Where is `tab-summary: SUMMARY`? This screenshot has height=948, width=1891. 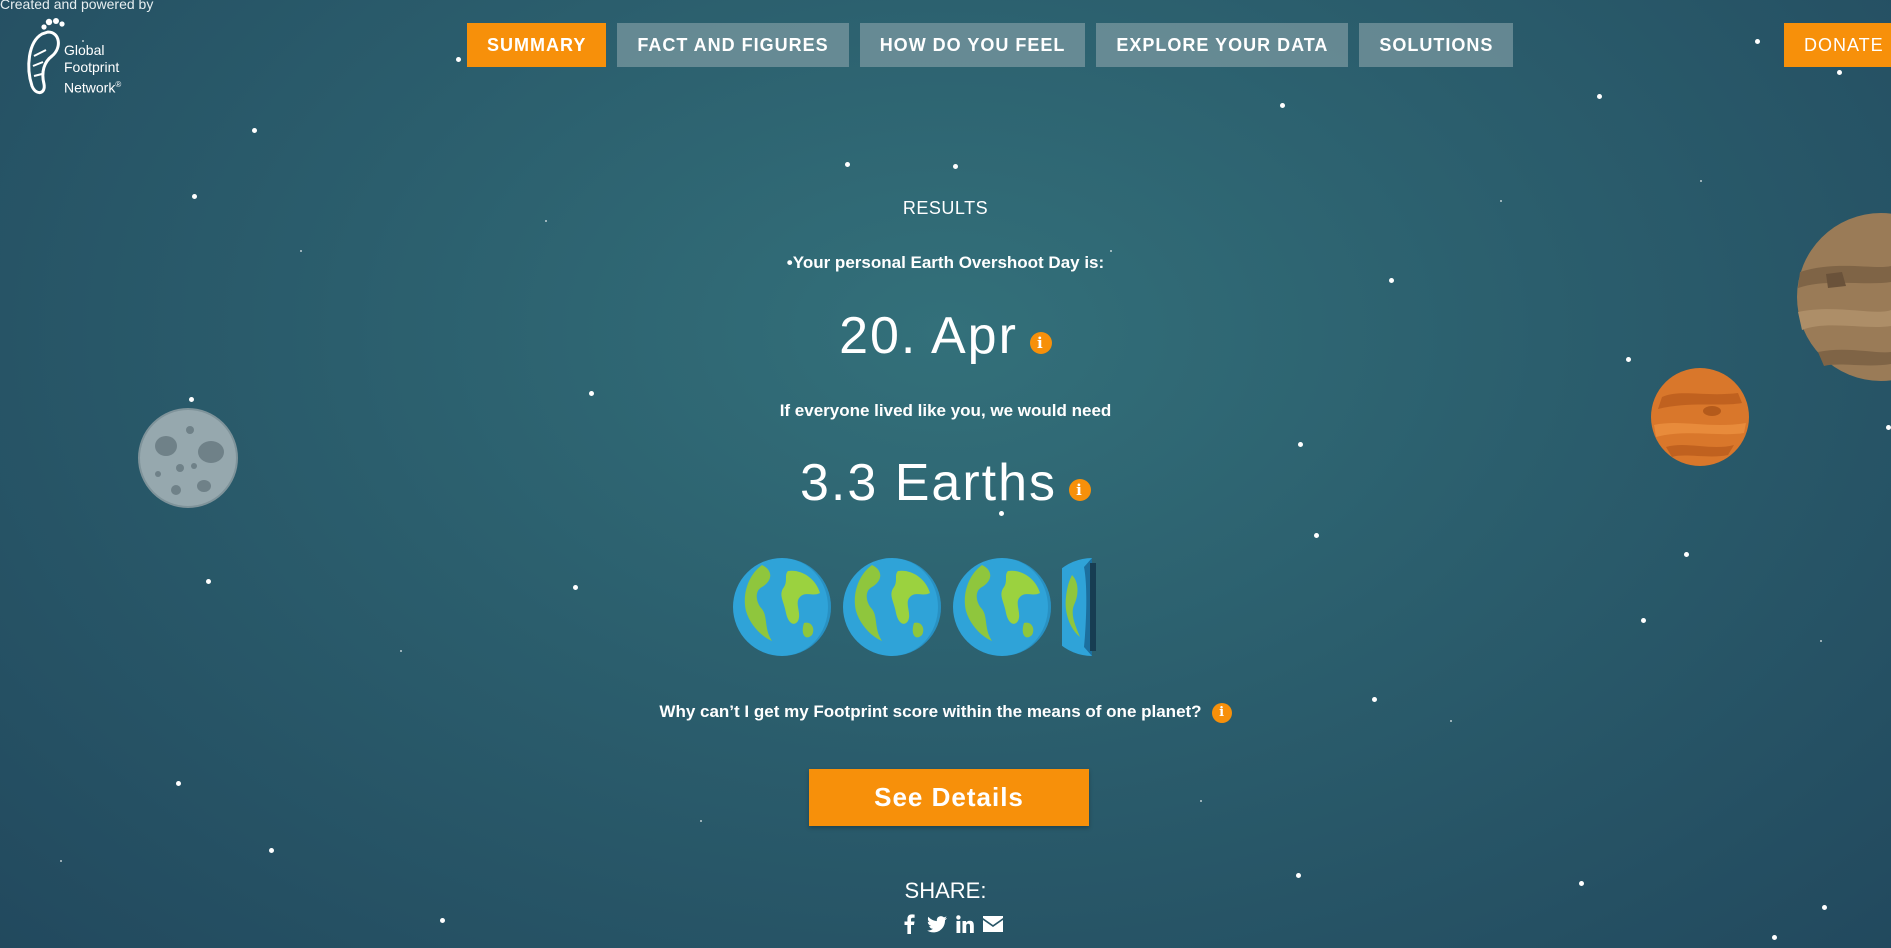 tab-summary: SUMMARY is located at coordinates (537, 45).